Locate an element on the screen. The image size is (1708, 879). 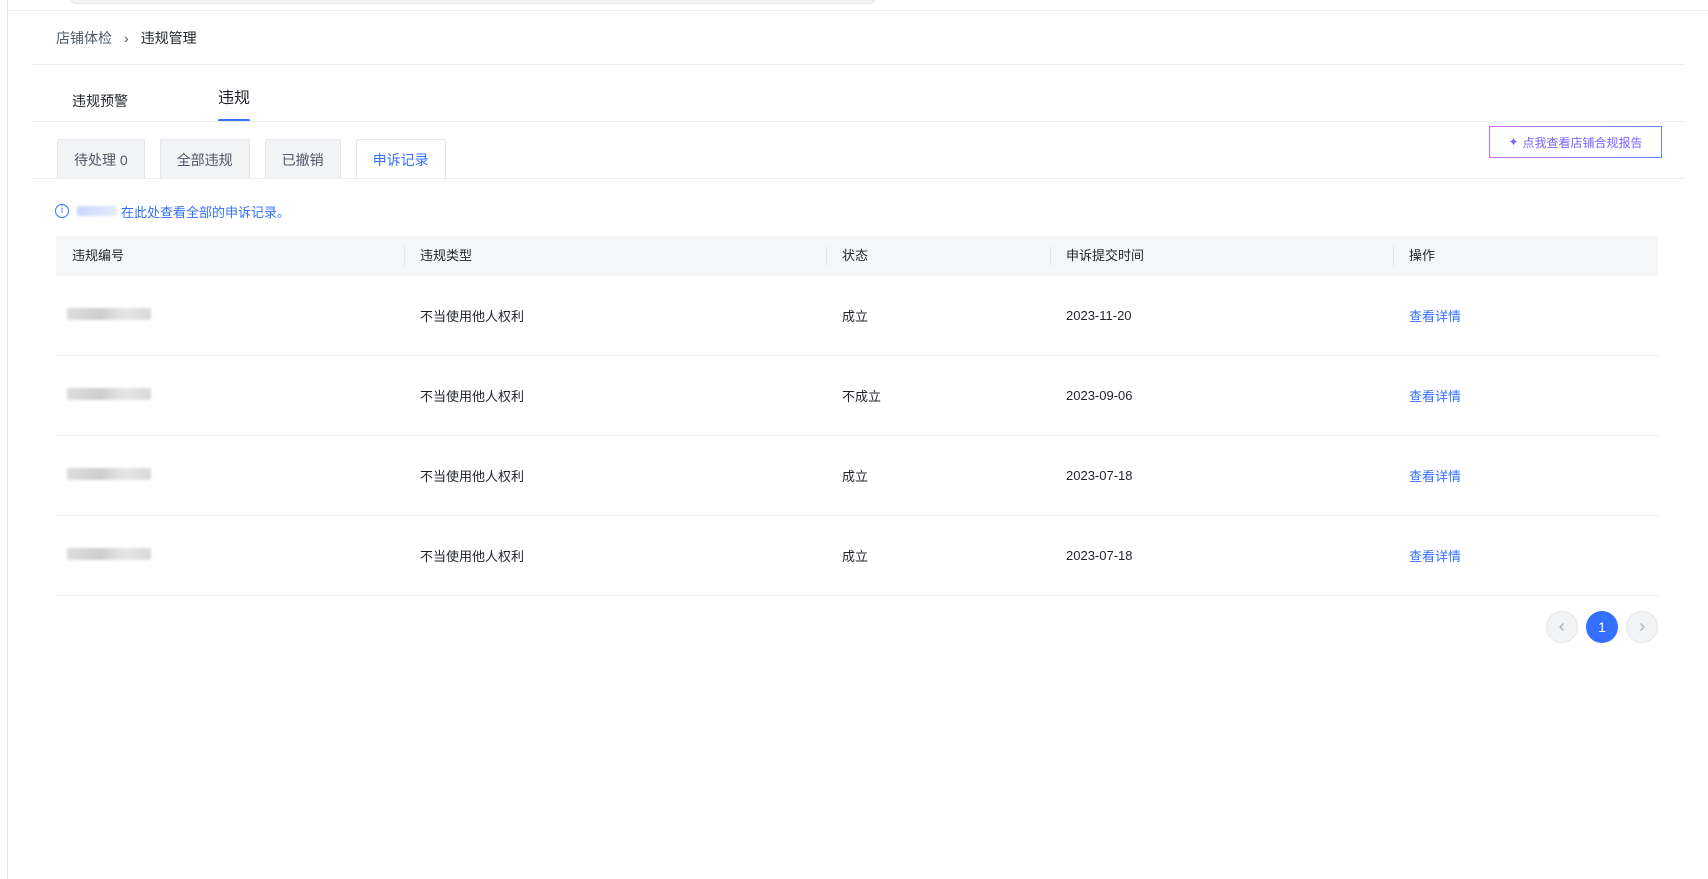
breadcrumb: 店铺体检 › 违规管理 is located at coordinates (126, 38).